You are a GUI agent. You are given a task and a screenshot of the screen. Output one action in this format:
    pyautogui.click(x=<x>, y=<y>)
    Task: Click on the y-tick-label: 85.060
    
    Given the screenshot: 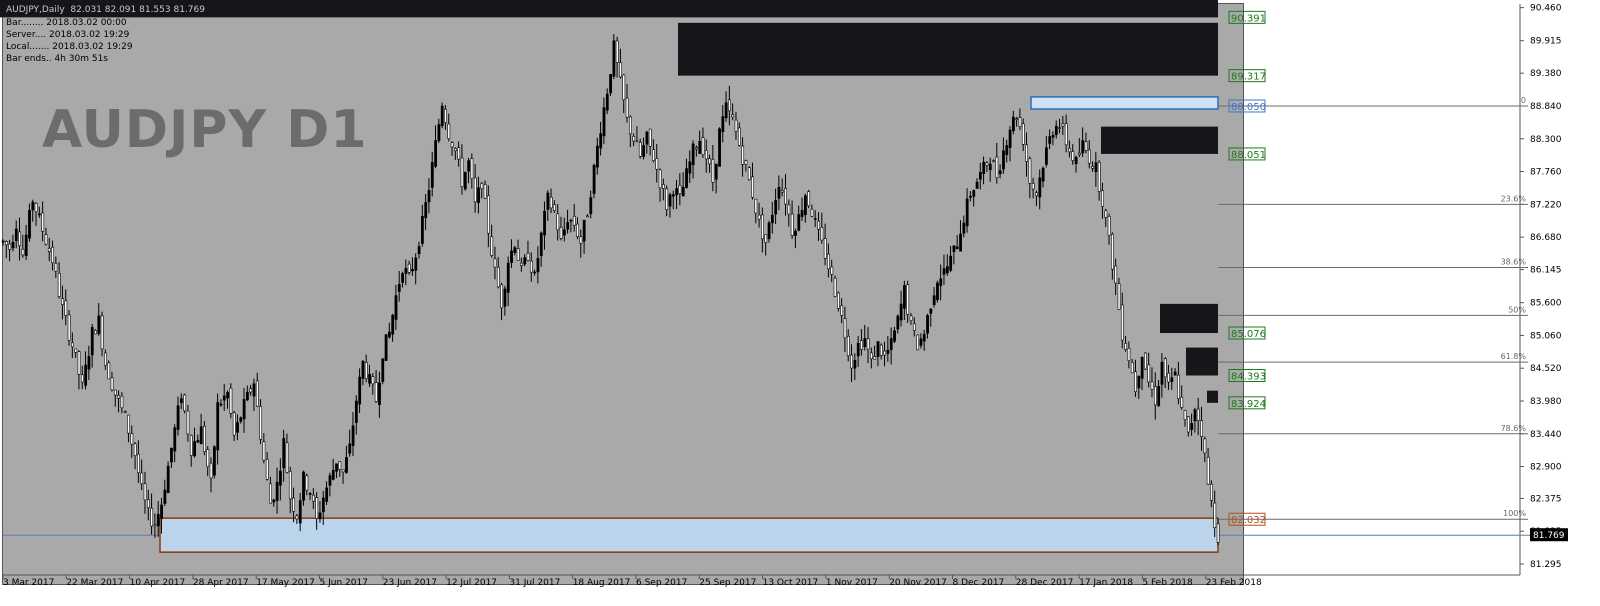 What is the action you would take?
    pyautogui.click(x=1546, y=336)
    